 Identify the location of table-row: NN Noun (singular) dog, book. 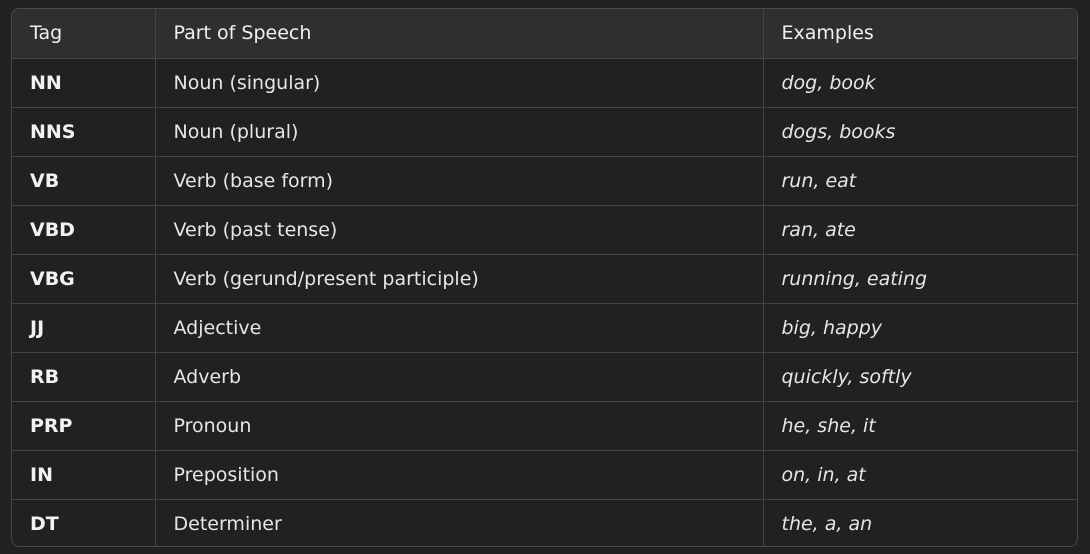
(544, 83).